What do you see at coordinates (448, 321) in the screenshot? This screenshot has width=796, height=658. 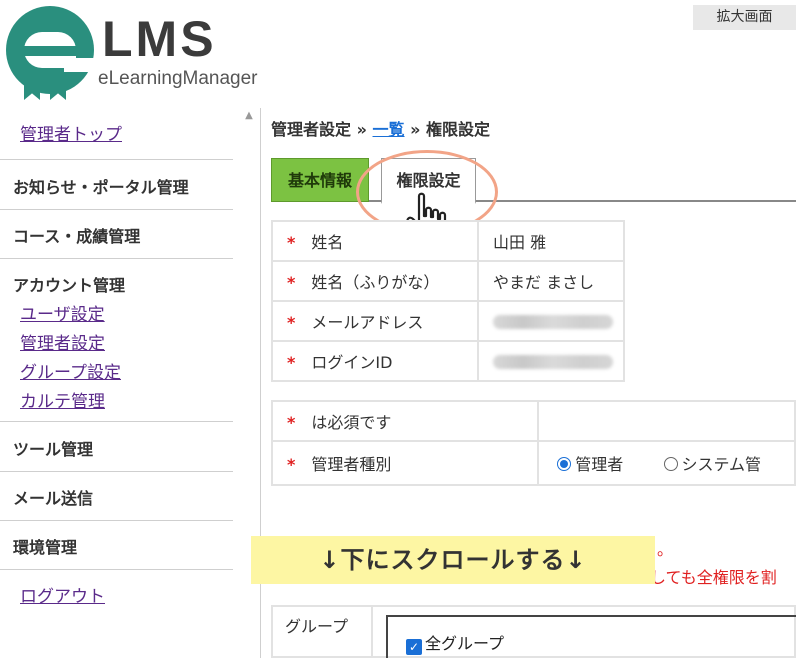 I see `table-row: * メールアドレス` at bounding box center [448, 321].